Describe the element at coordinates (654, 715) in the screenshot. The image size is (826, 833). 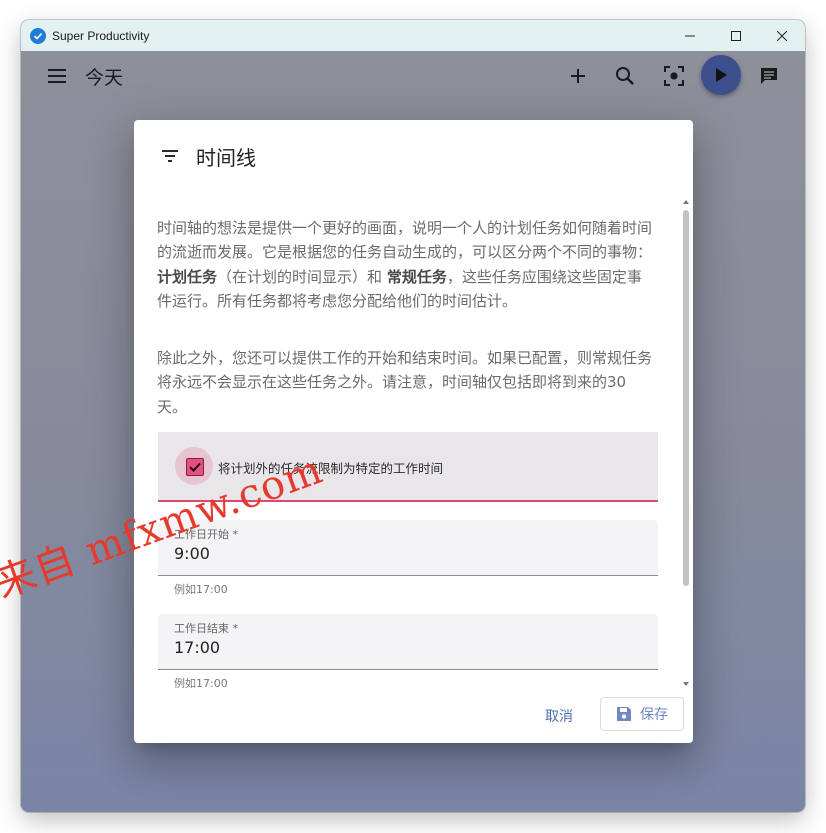
I see `save-label: 保存` at that location.